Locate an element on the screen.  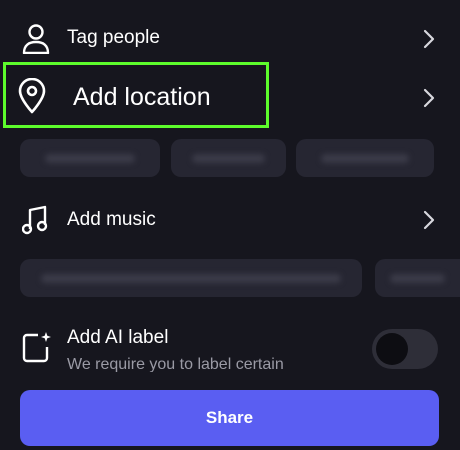
music-note-icon is located at coordinates (35, 220).